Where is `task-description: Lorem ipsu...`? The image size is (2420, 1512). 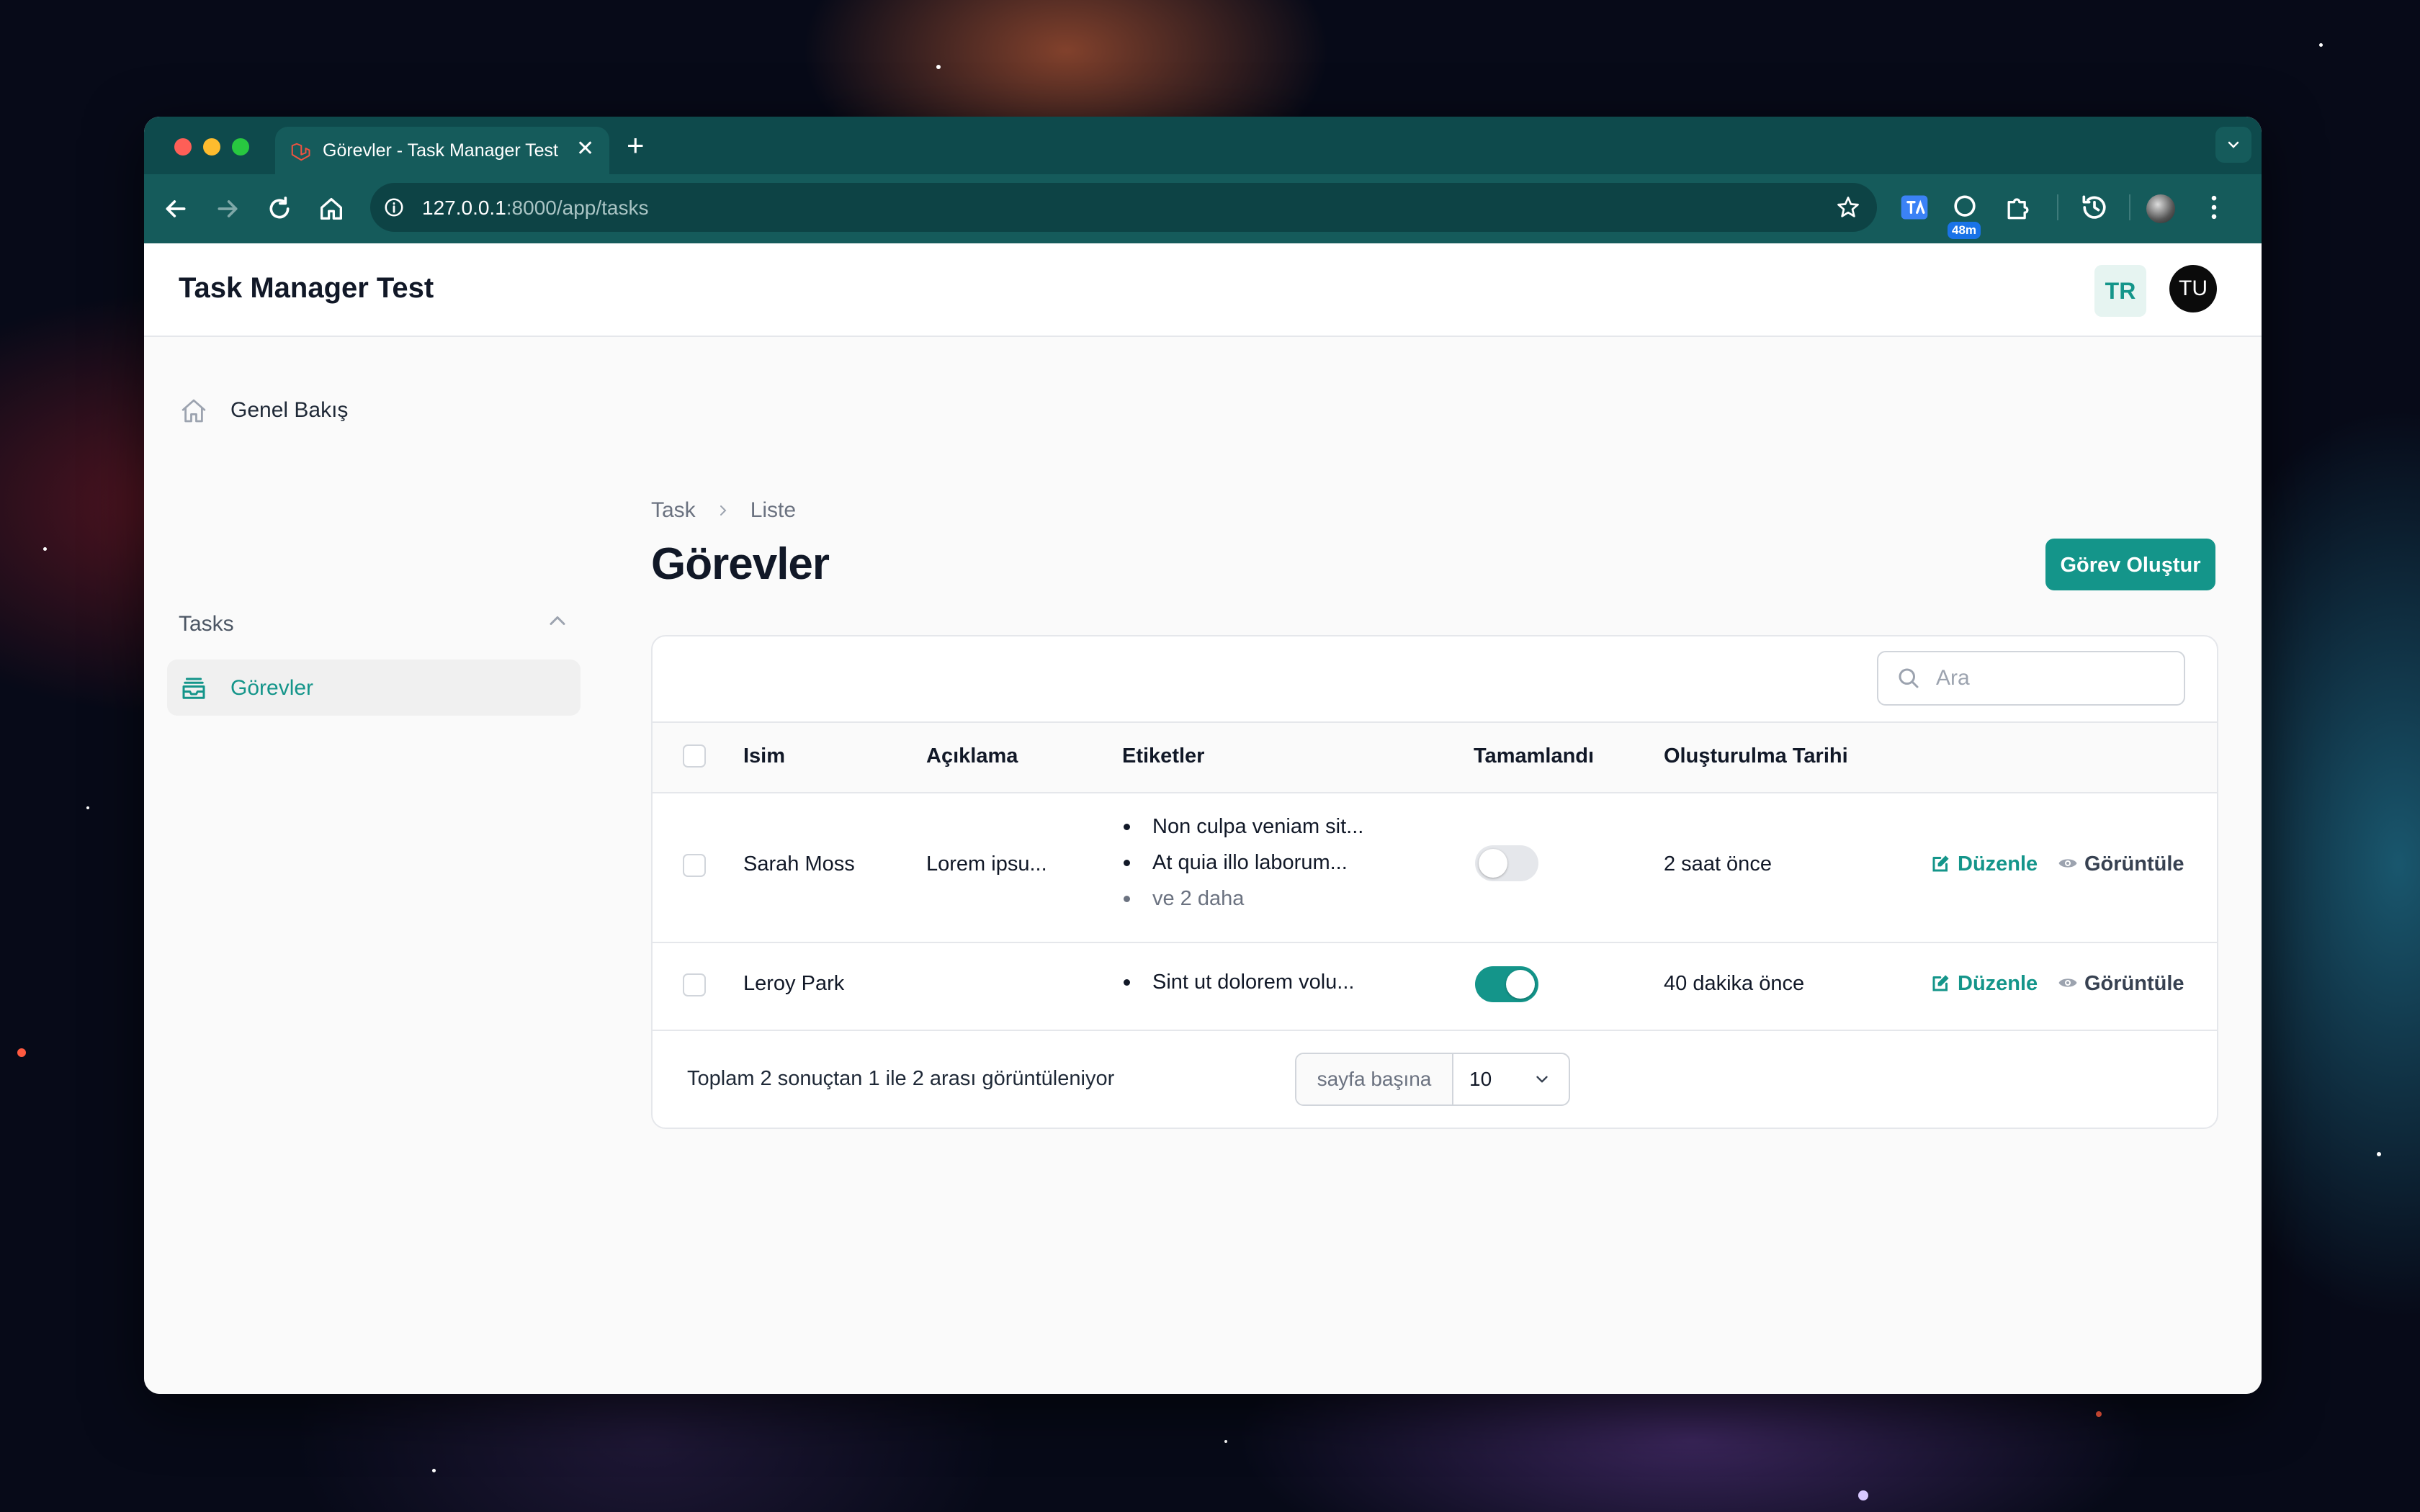
task-description: Lorem ipsu... is located at coordinates (987, 864).